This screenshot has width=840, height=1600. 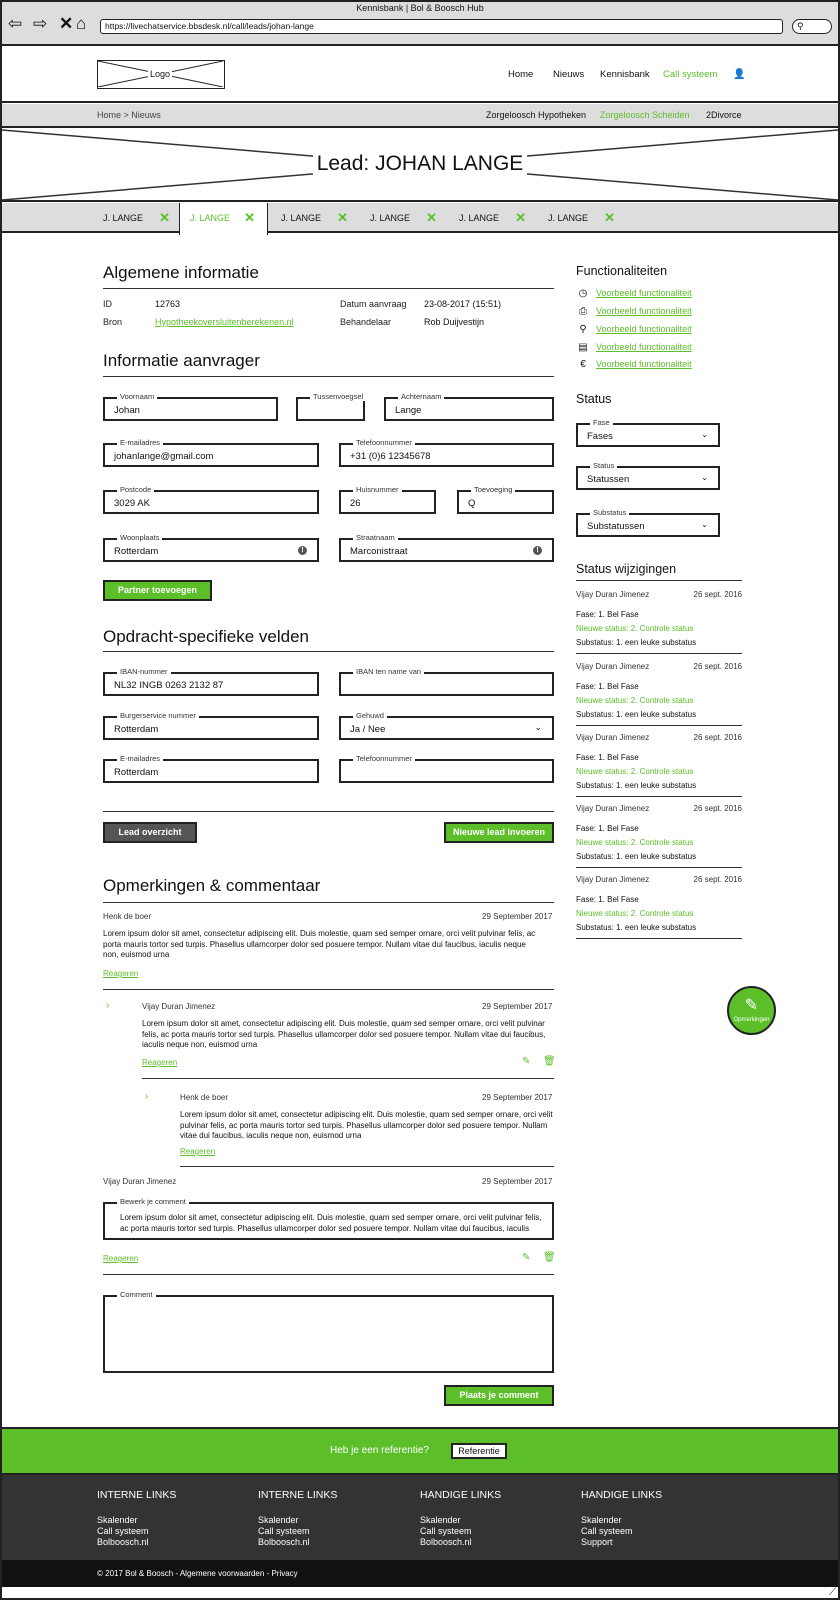 What do you see at coordinates (140, 537) in the screenshot?
I see `field-label: Woonplaats` at bounding box center [140, 537].